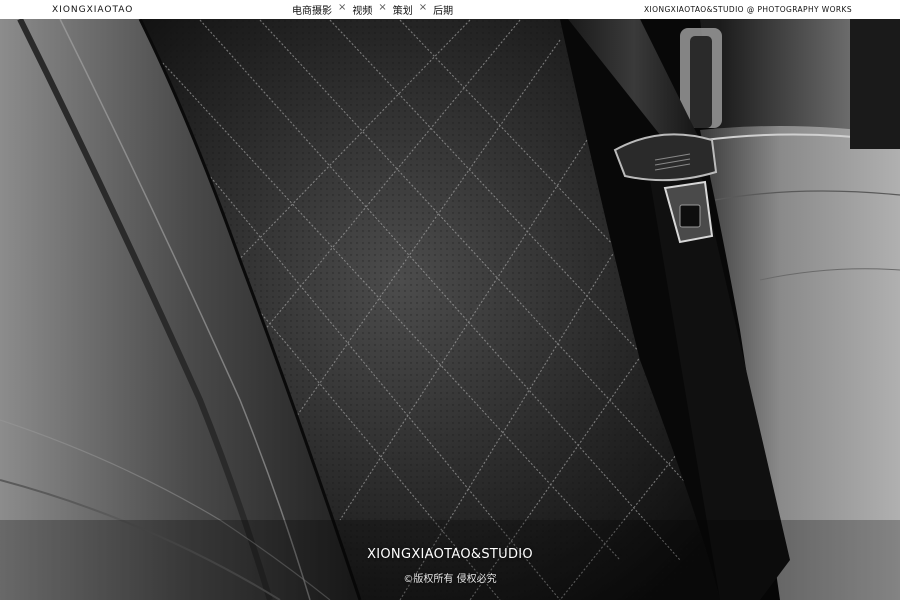 This screenshot has width=900, height=600. I want to click on nav-item-planning: 策划, so click(403, 9).